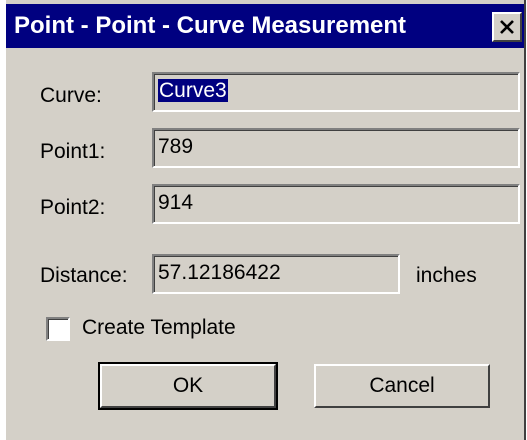 This screenshot has width=527, height=440. I want to click on ok-button: OK, so click(188, 386).